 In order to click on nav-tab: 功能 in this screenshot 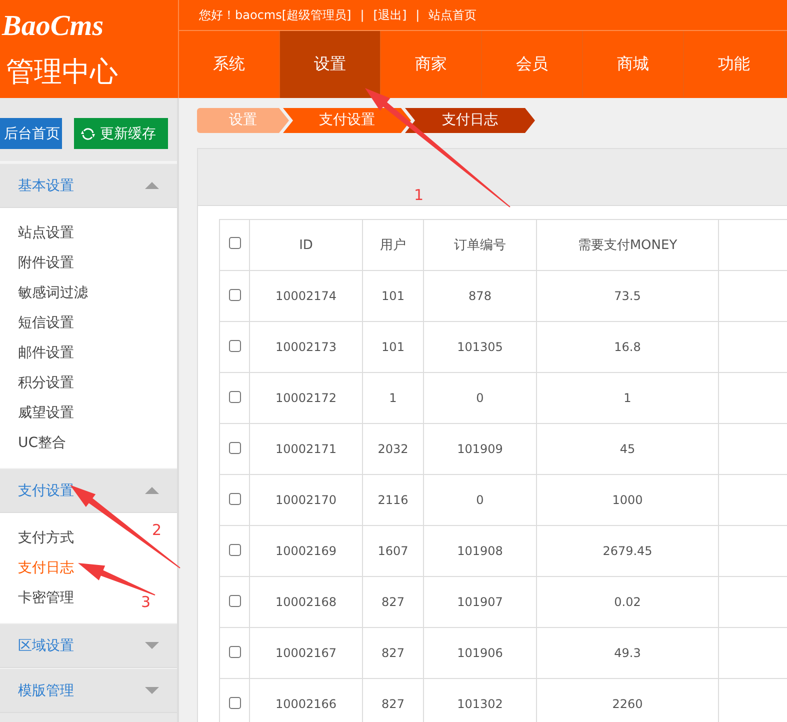, I will do `click(734, 64)`.